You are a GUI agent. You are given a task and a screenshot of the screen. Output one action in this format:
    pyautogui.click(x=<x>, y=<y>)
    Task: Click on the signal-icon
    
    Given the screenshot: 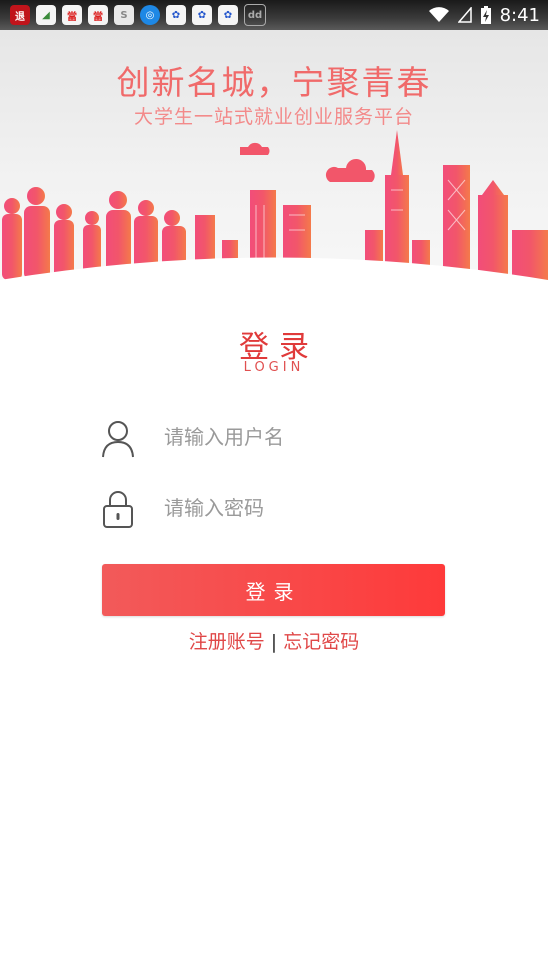 What is the action you would take?
    pyautogui.click(x=464, y=15)
    